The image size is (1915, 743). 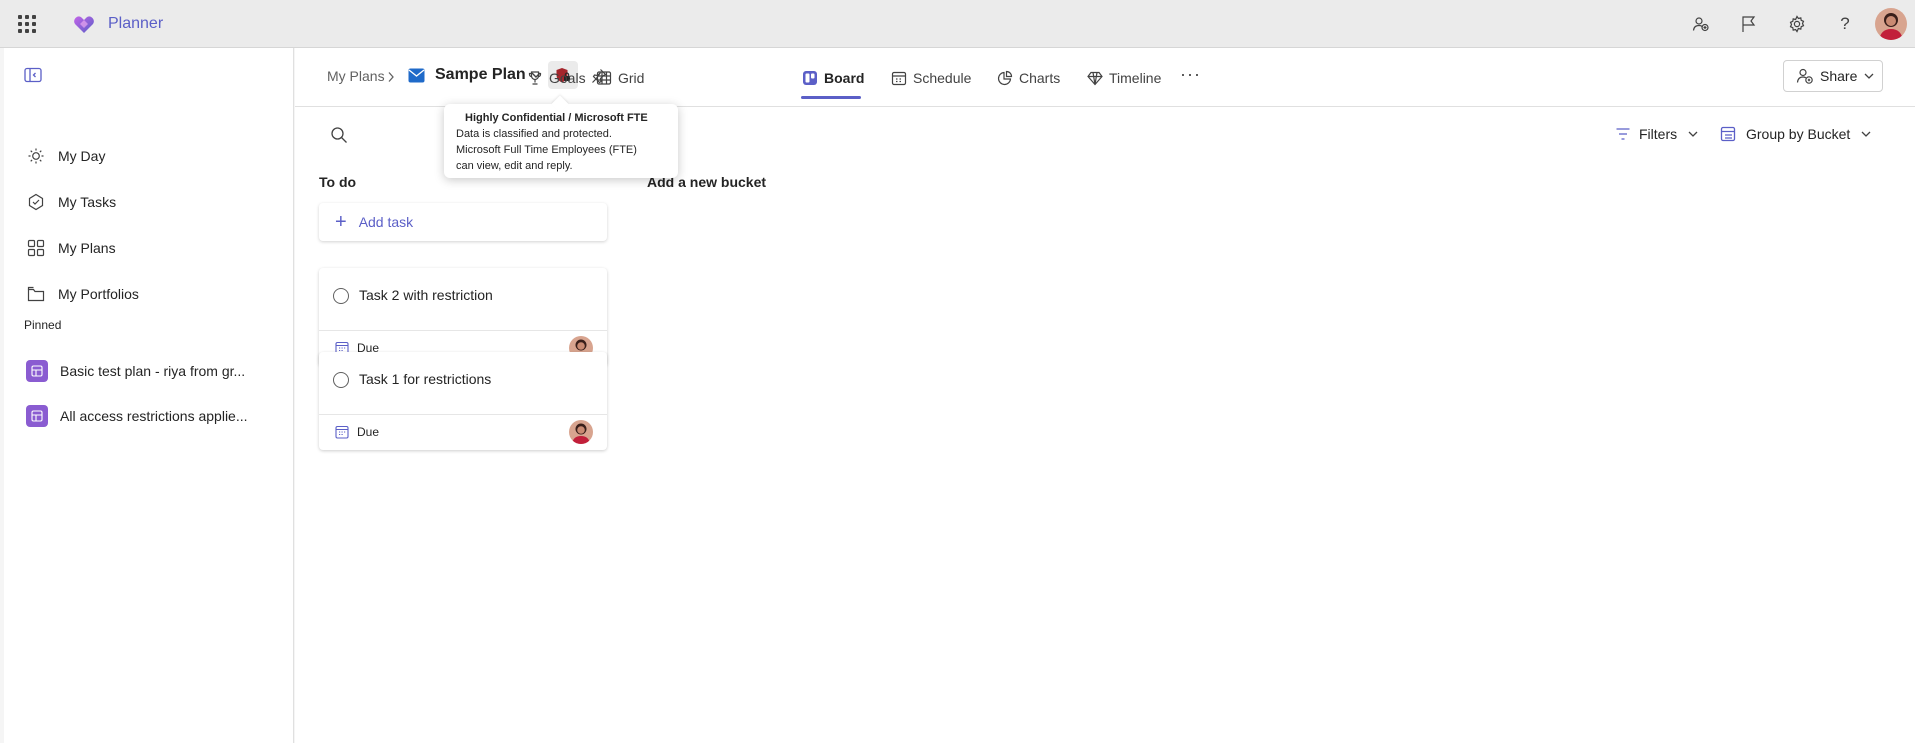 I want to click on tab-timeline: Timeline, so click(x=1124, y=78).